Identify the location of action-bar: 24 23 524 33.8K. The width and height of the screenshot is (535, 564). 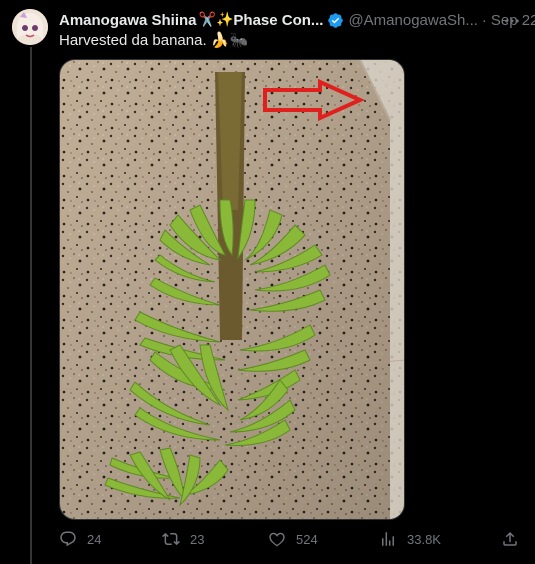
(289, 540).